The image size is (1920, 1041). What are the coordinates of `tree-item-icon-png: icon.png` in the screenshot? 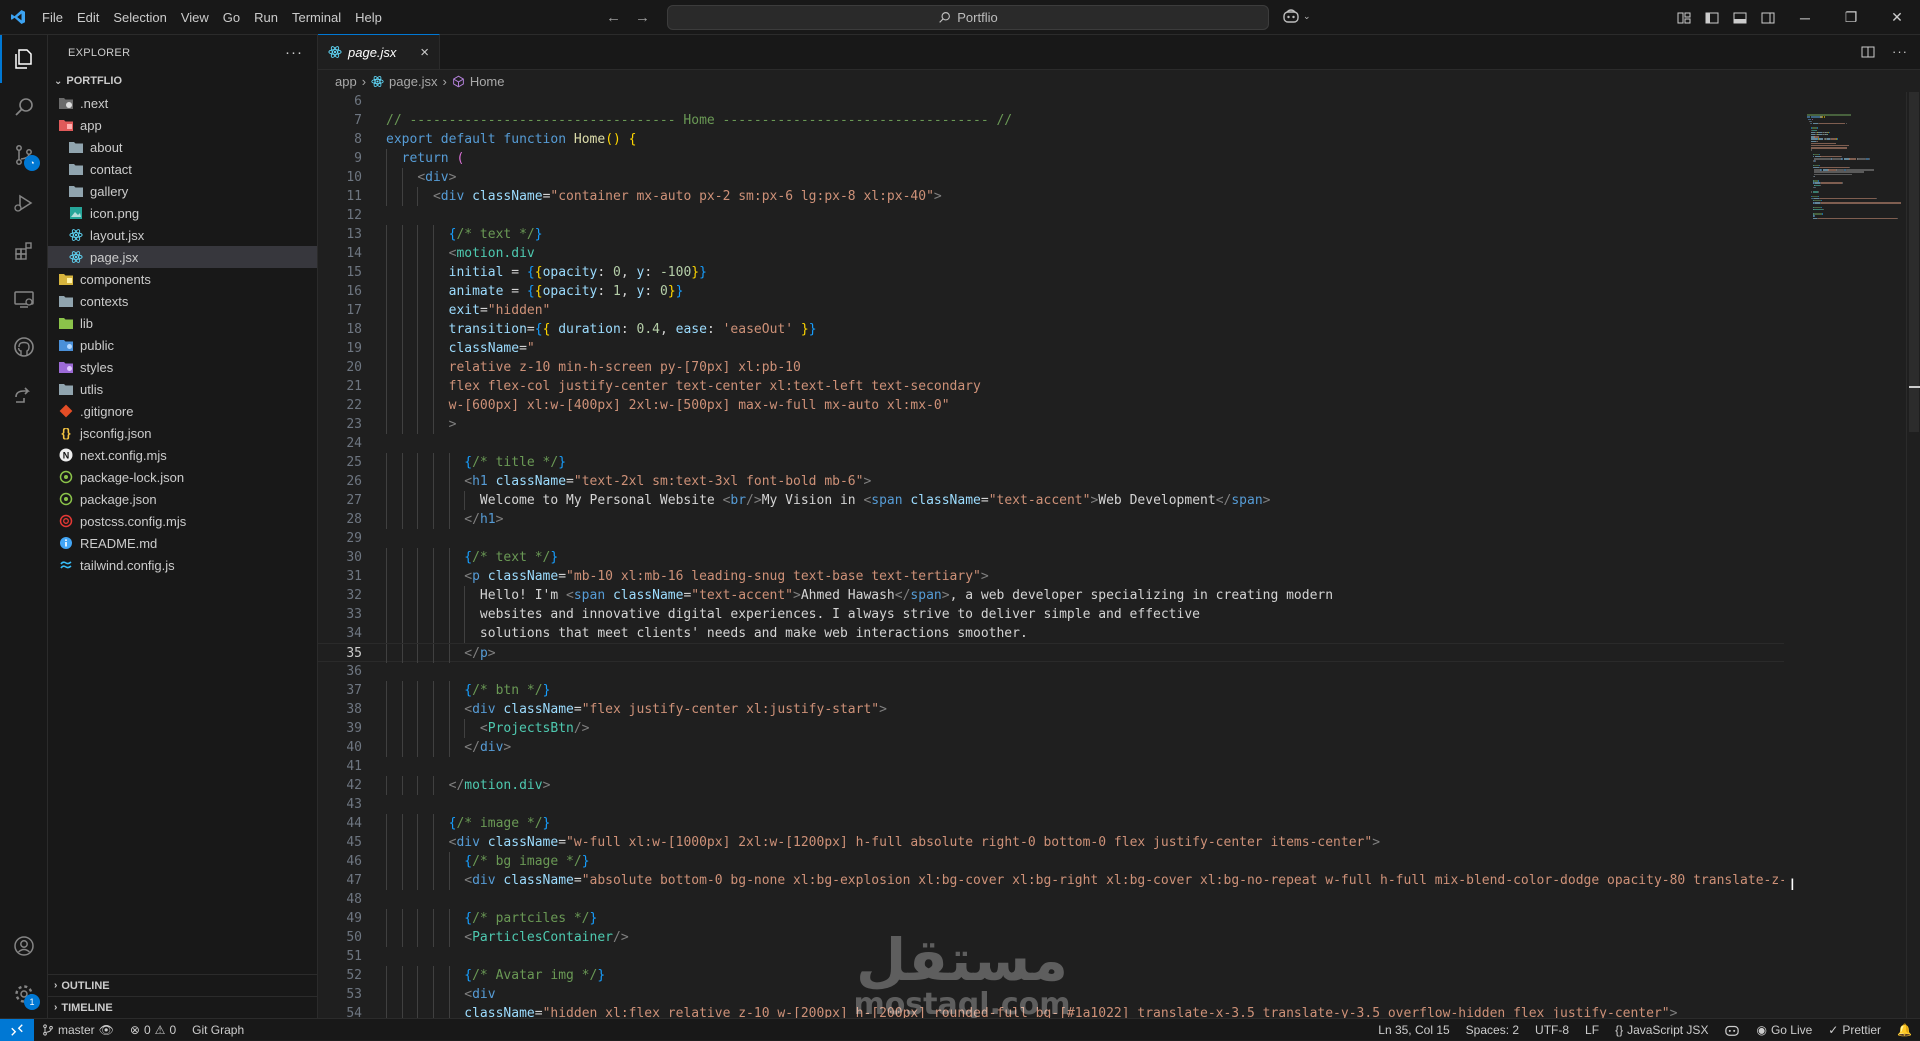 It's located at (182, 213).